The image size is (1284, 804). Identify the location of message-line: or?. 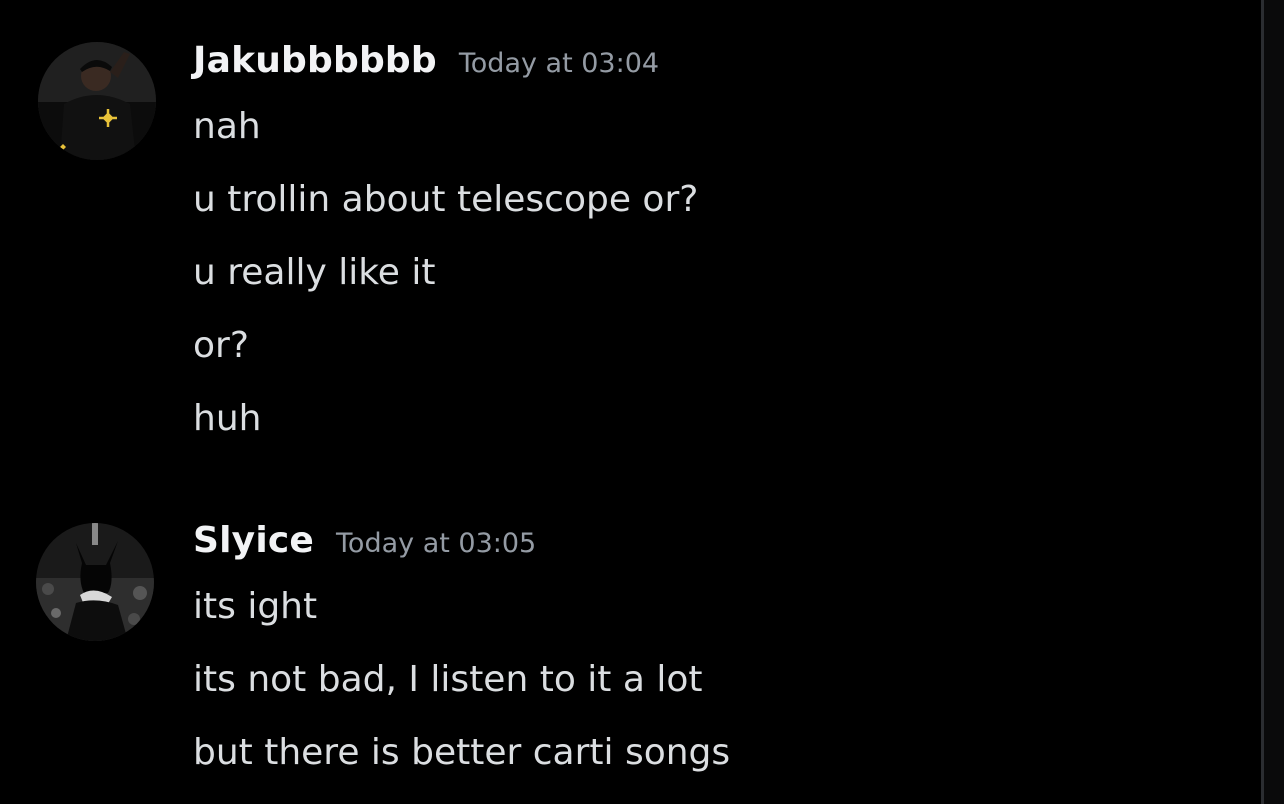
(221, 345).